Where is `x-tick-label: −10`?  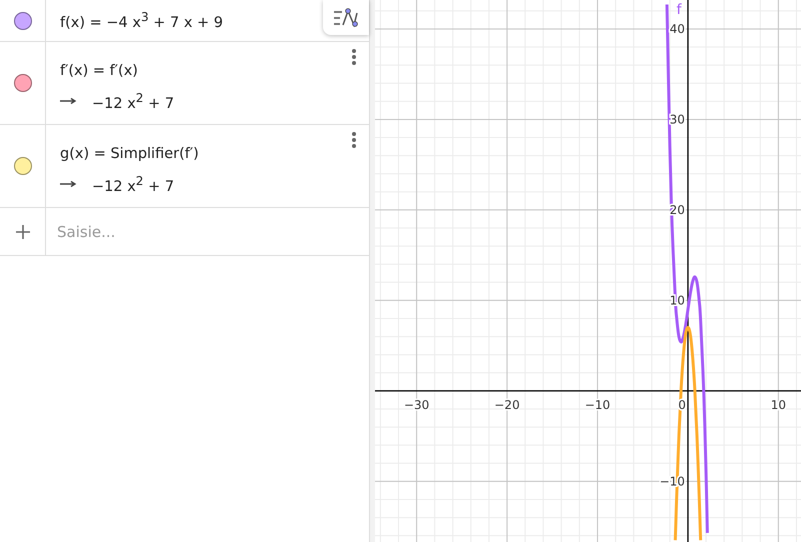
x-tick-label: −10 is located at coordinates (597, 405).